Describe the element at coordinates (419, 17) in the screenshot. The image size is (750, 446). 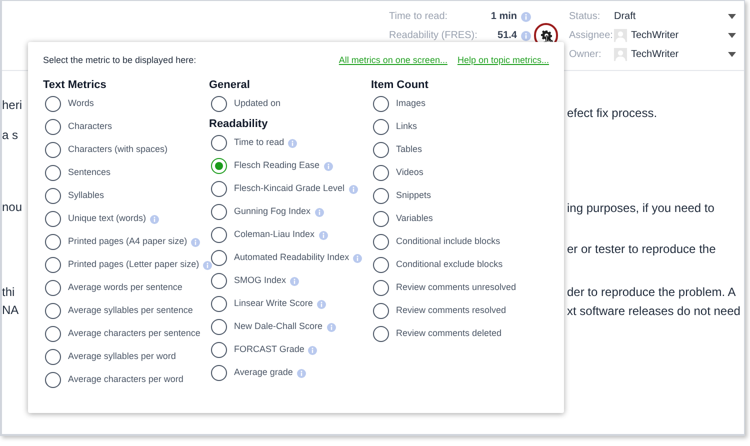
I see `metric-label: Time to read:` at that location.